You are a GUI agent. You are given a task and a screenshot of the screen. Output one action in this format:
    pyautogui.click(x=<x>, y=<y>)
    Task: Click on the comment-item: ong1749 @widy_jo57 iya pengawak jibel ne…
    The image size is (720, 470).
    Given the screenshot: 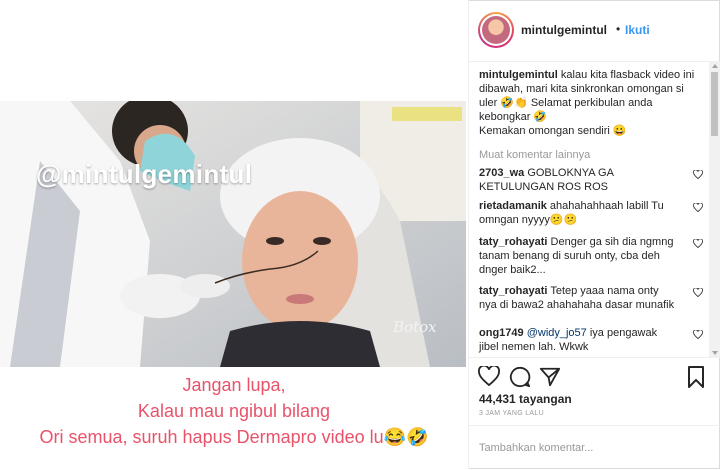 What is the action you would take?
    pyautogui.click(x=591, y=340)
    